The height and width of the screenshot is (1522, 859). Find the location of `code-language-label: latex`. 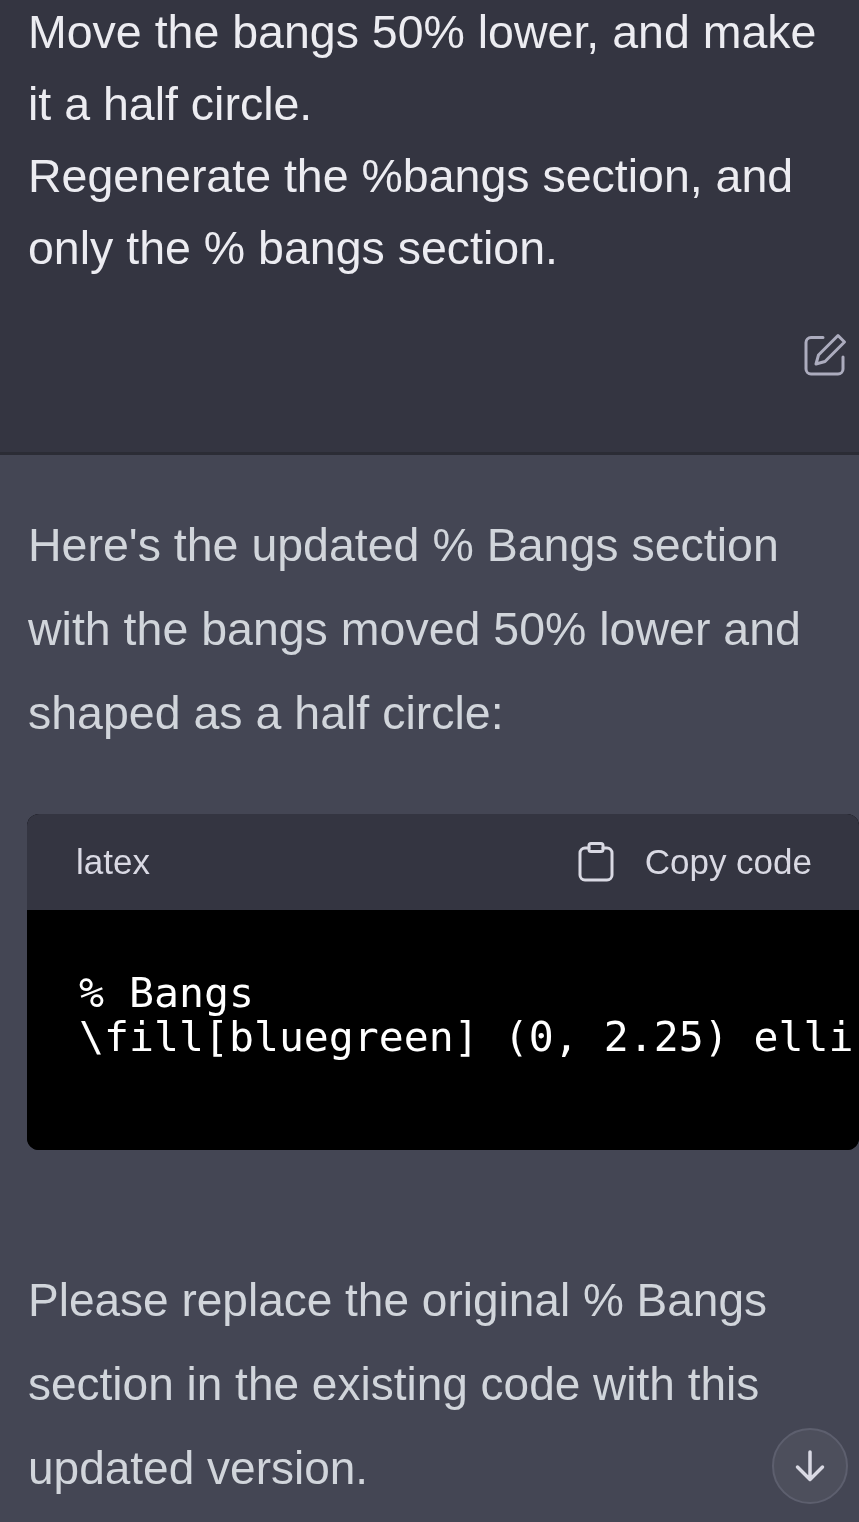

code-language-label: latex is located at coordinates (113, 862).